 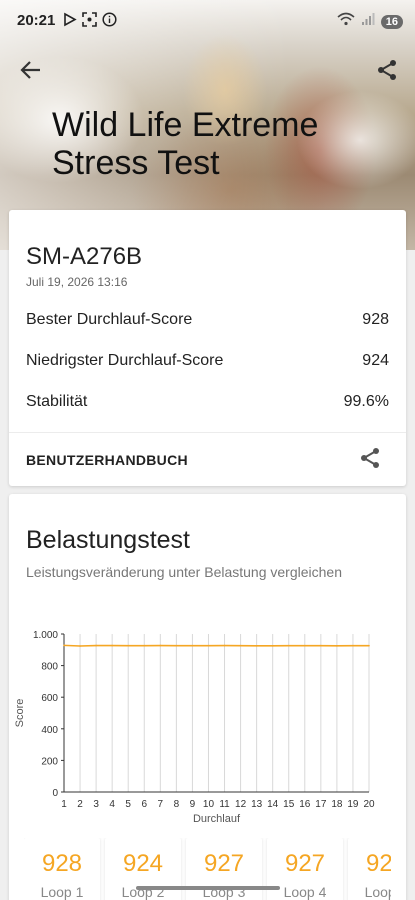 What do you see at coordinates (125, 360) in the screenshot?
I see `row-label: Niedrigster Durchlauf-Score` at bounding box center [125, 360].